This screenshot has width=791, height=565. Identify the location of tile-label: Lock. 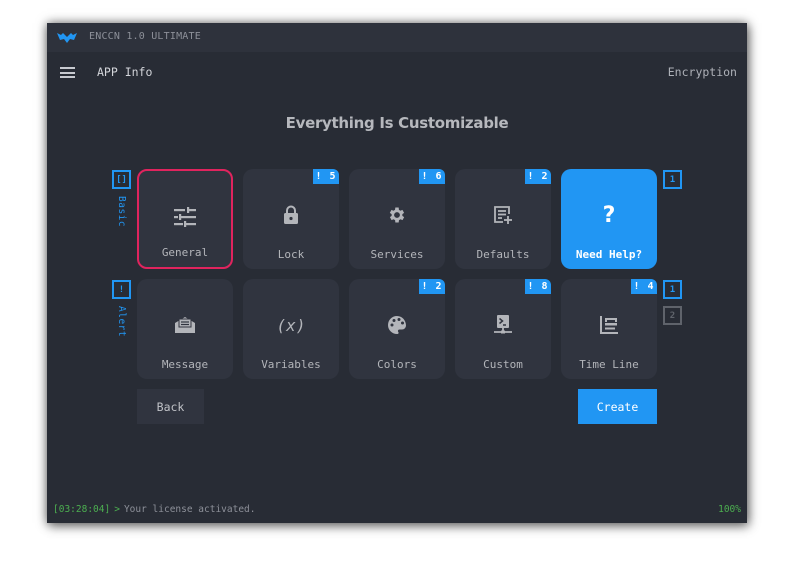
(291, 254).